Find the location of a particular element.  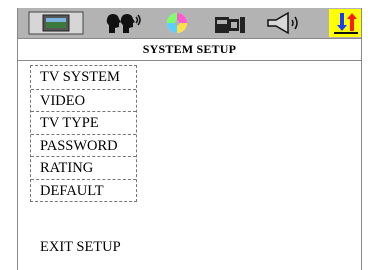

speaker-sound-icon is located at coordinates (282, 23).